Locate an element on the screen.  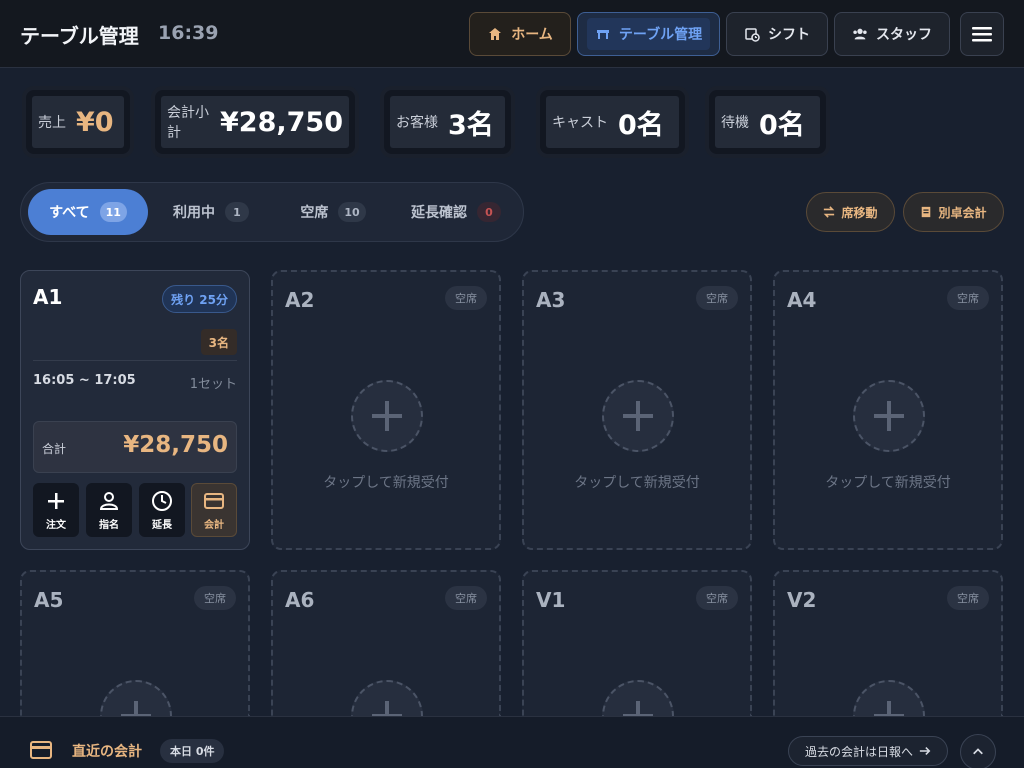
history-link-button: 過去の会計は日報へ is located at coordinates (868, 751).